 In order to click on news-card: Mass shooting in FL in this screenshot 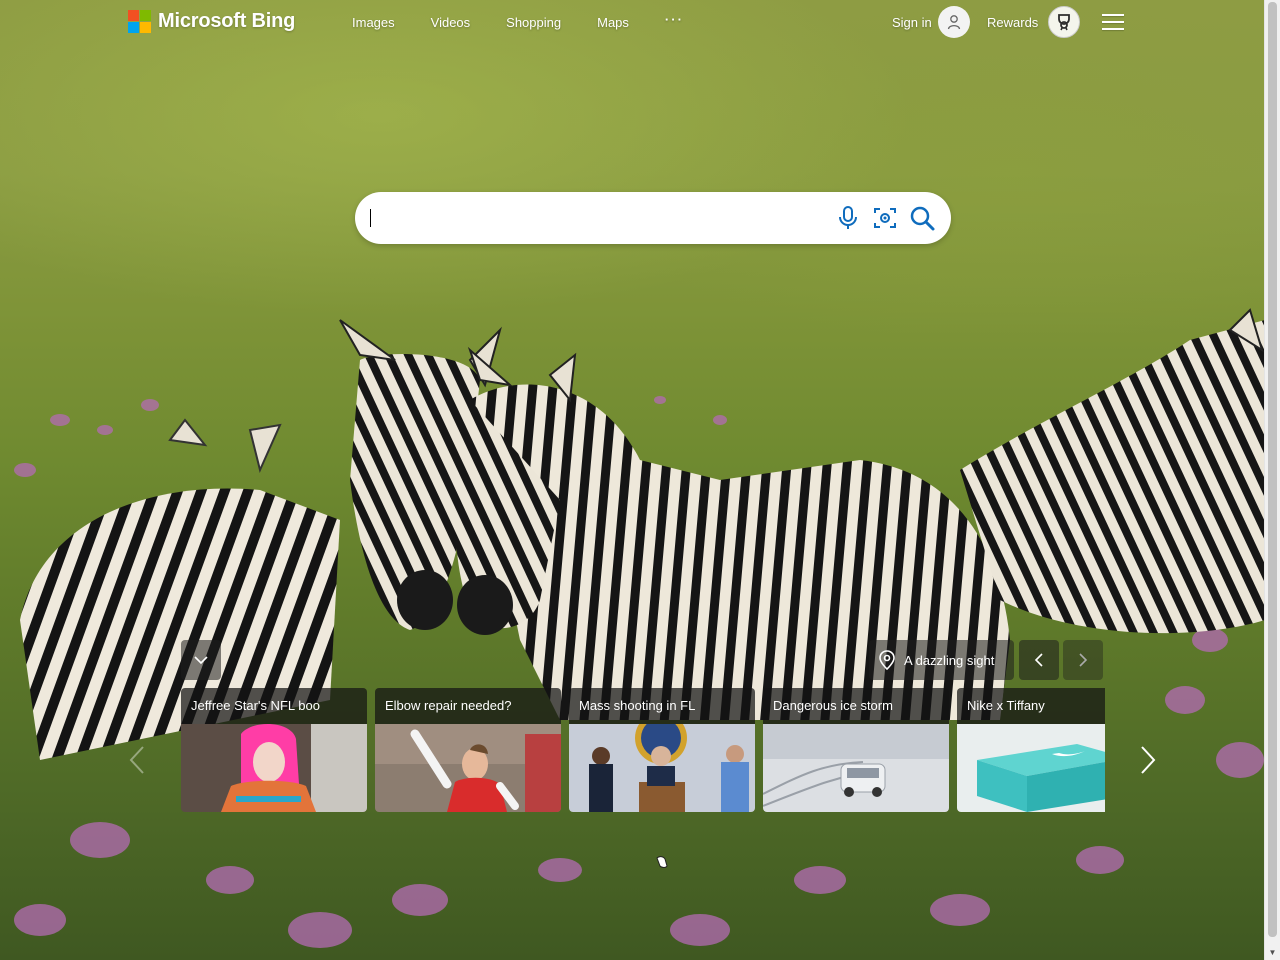, I will do `click(662, 750)`.